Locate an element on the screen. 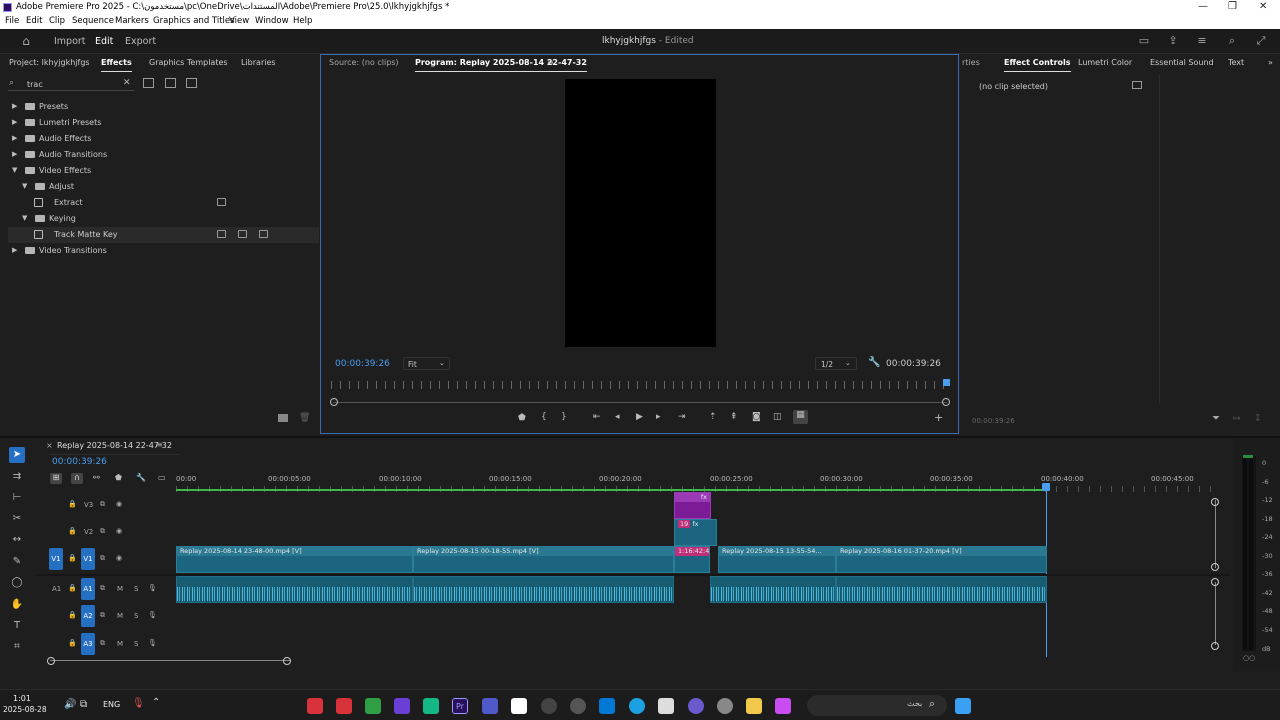  tab-essential-sound: Essential Sound is located at coordinates (1182, 62).